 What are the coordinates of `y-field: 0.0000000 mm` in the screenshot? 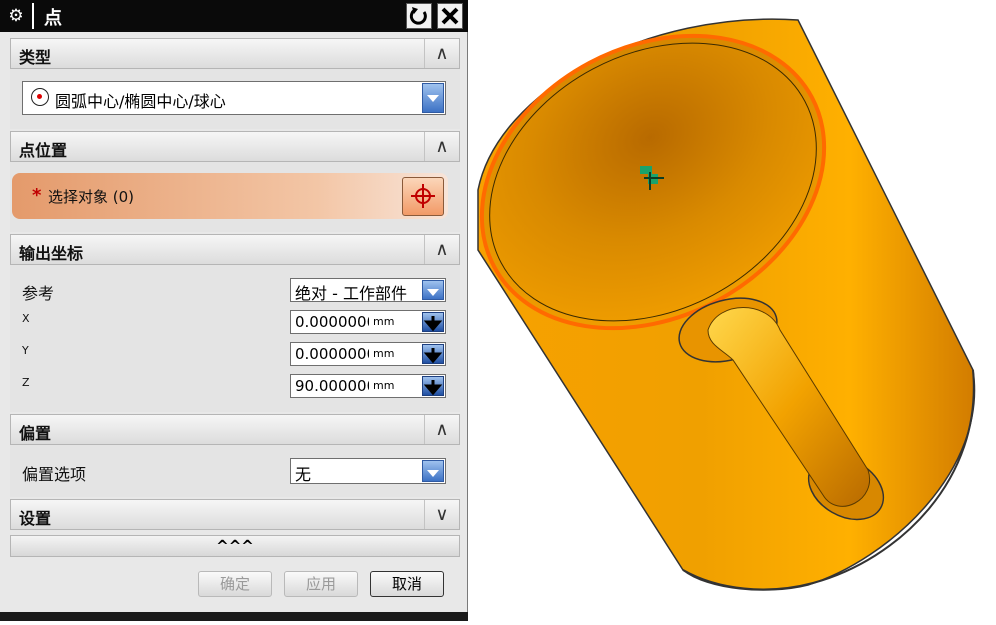 It's located at (368, 354).